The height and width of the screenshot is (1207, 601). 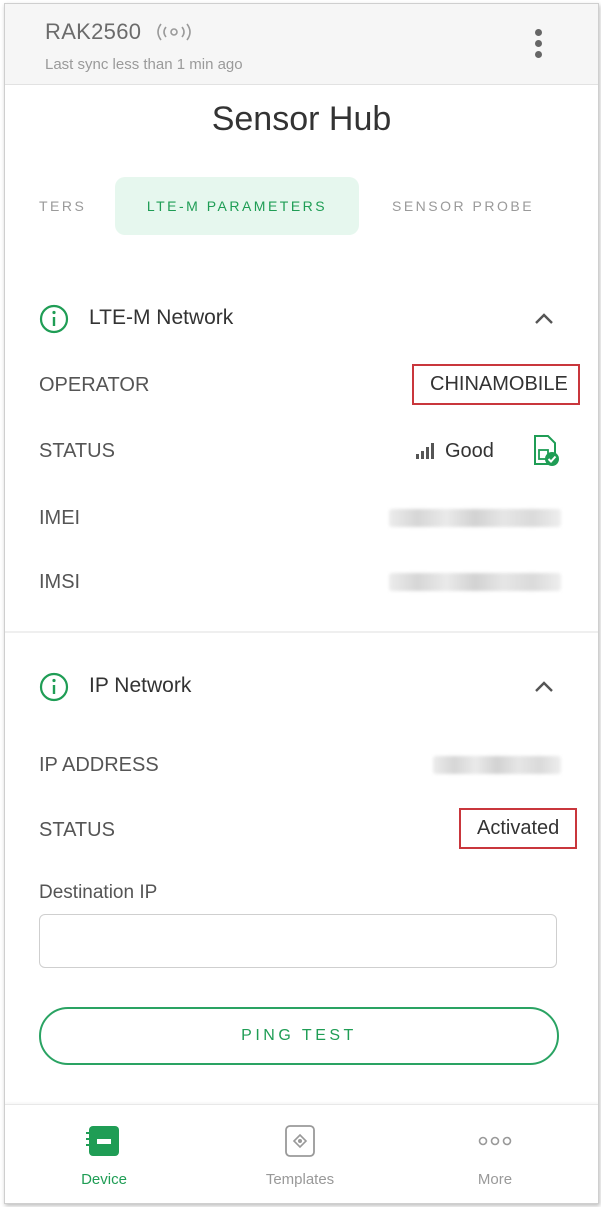 What do you see at coordinates (60, 582) in the screenshot?
I see `imsi-label: IMSI` at bounding box center [60, 582].